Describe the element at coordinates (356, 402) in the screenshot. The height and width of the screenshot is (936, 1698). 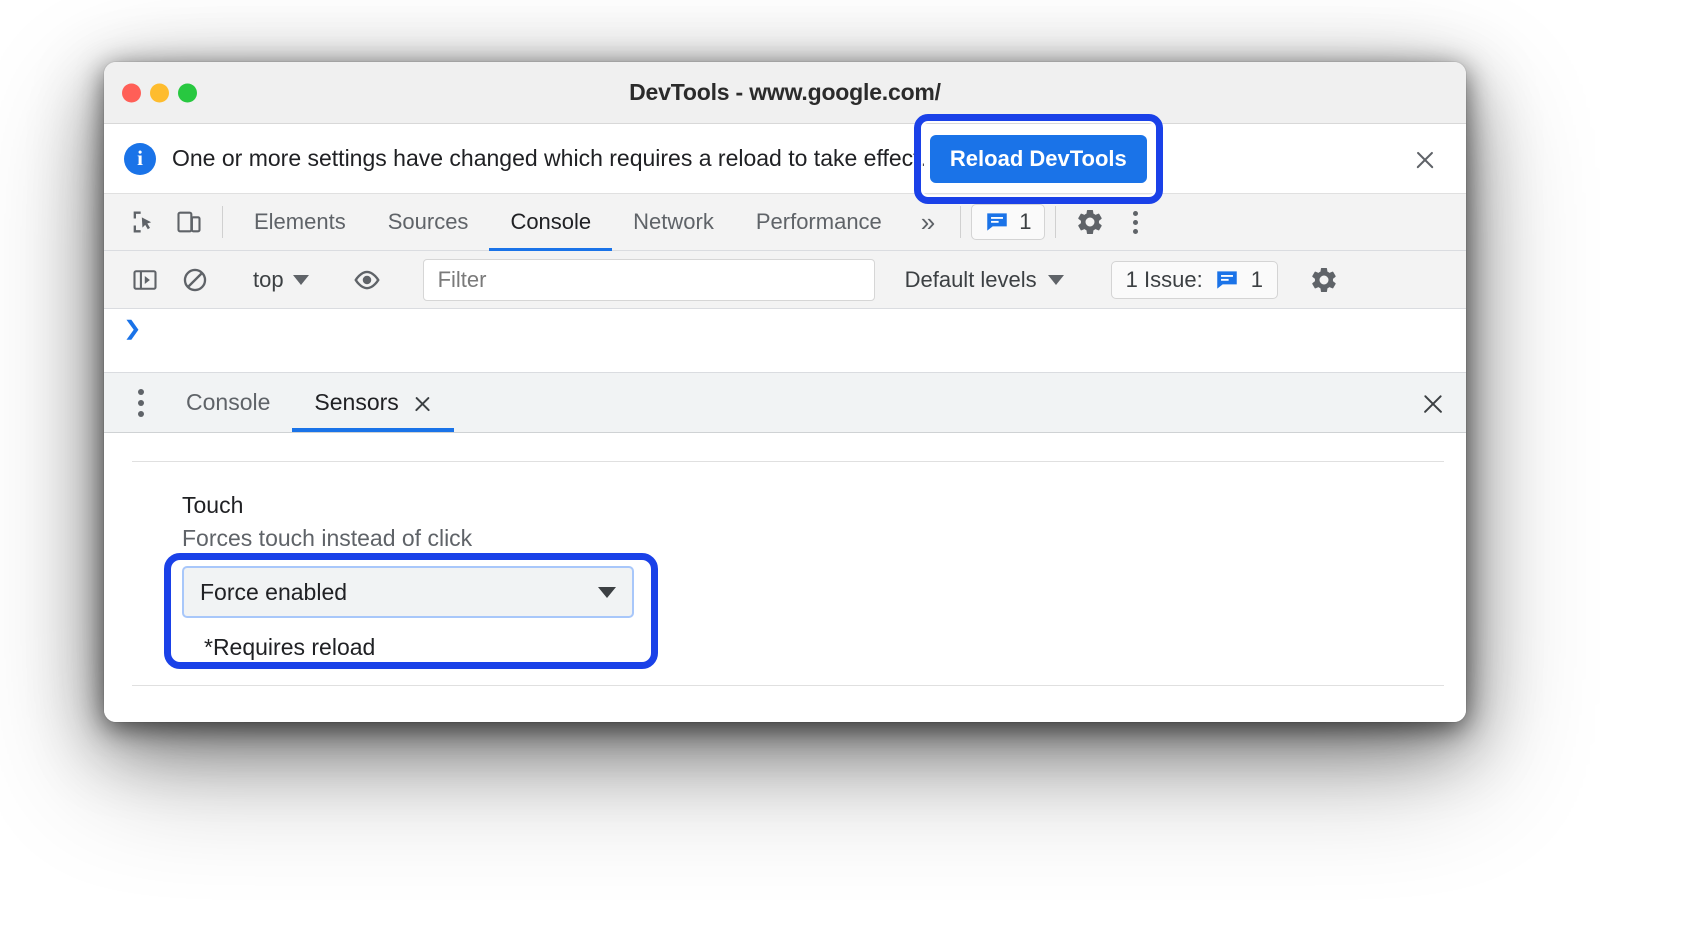
I see `drawer-tab-sensors-label: Sensors` at that location.